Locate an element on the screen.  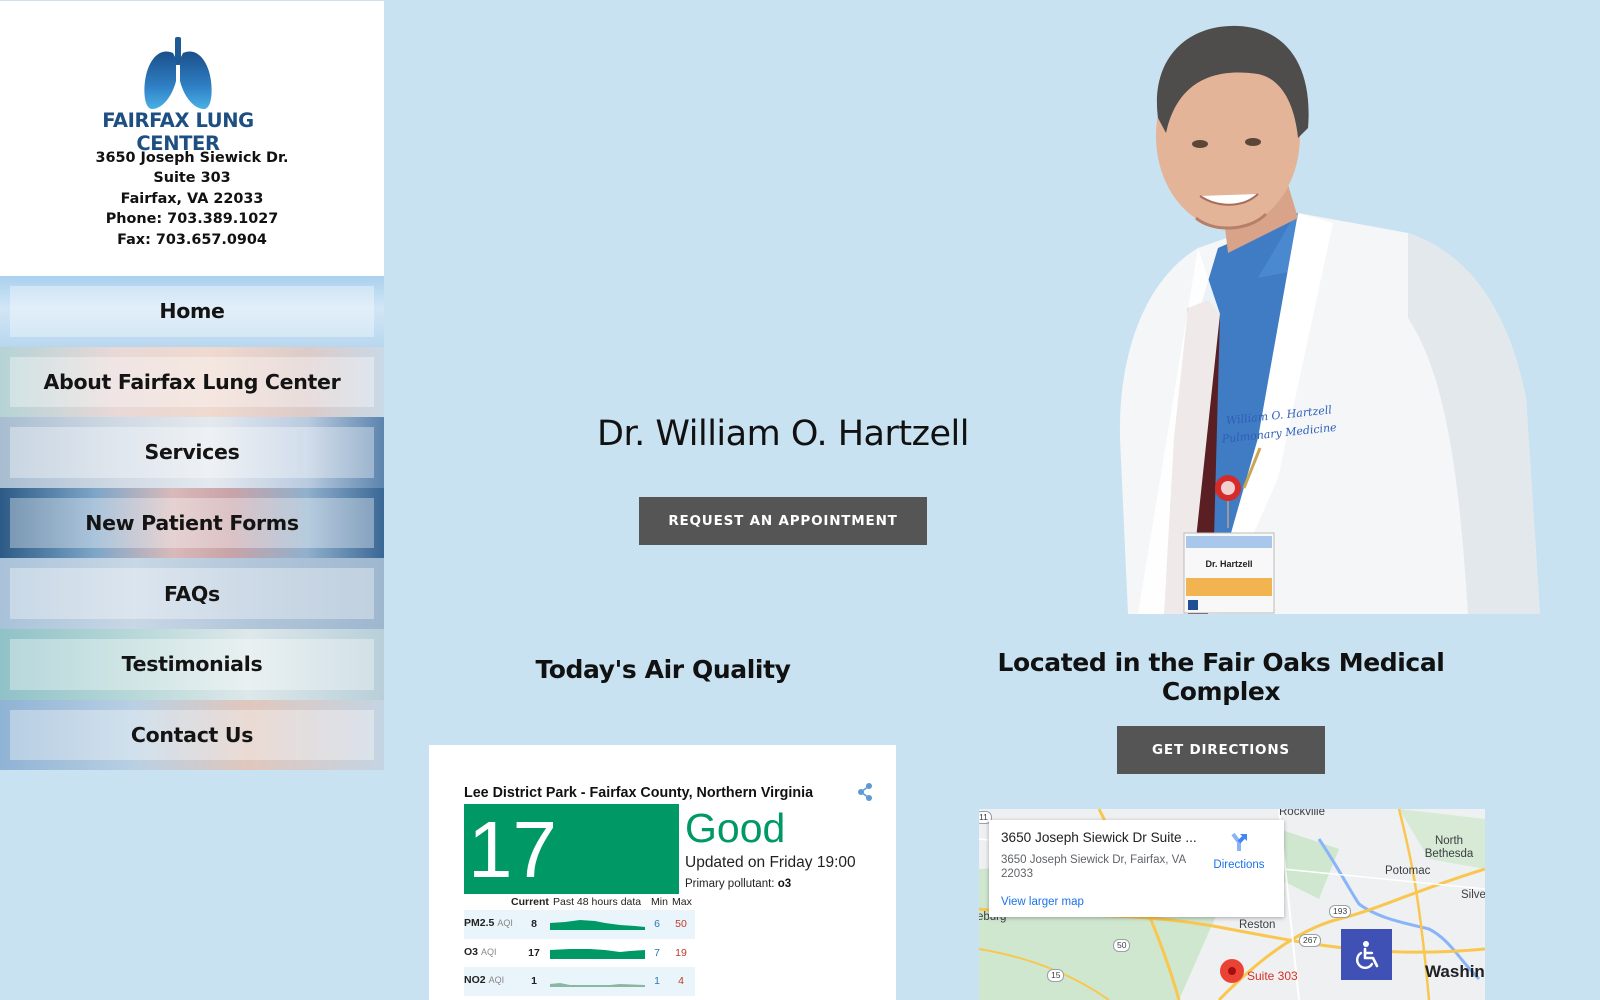
directions-label: Directions is located at coordinates (1239, 865).